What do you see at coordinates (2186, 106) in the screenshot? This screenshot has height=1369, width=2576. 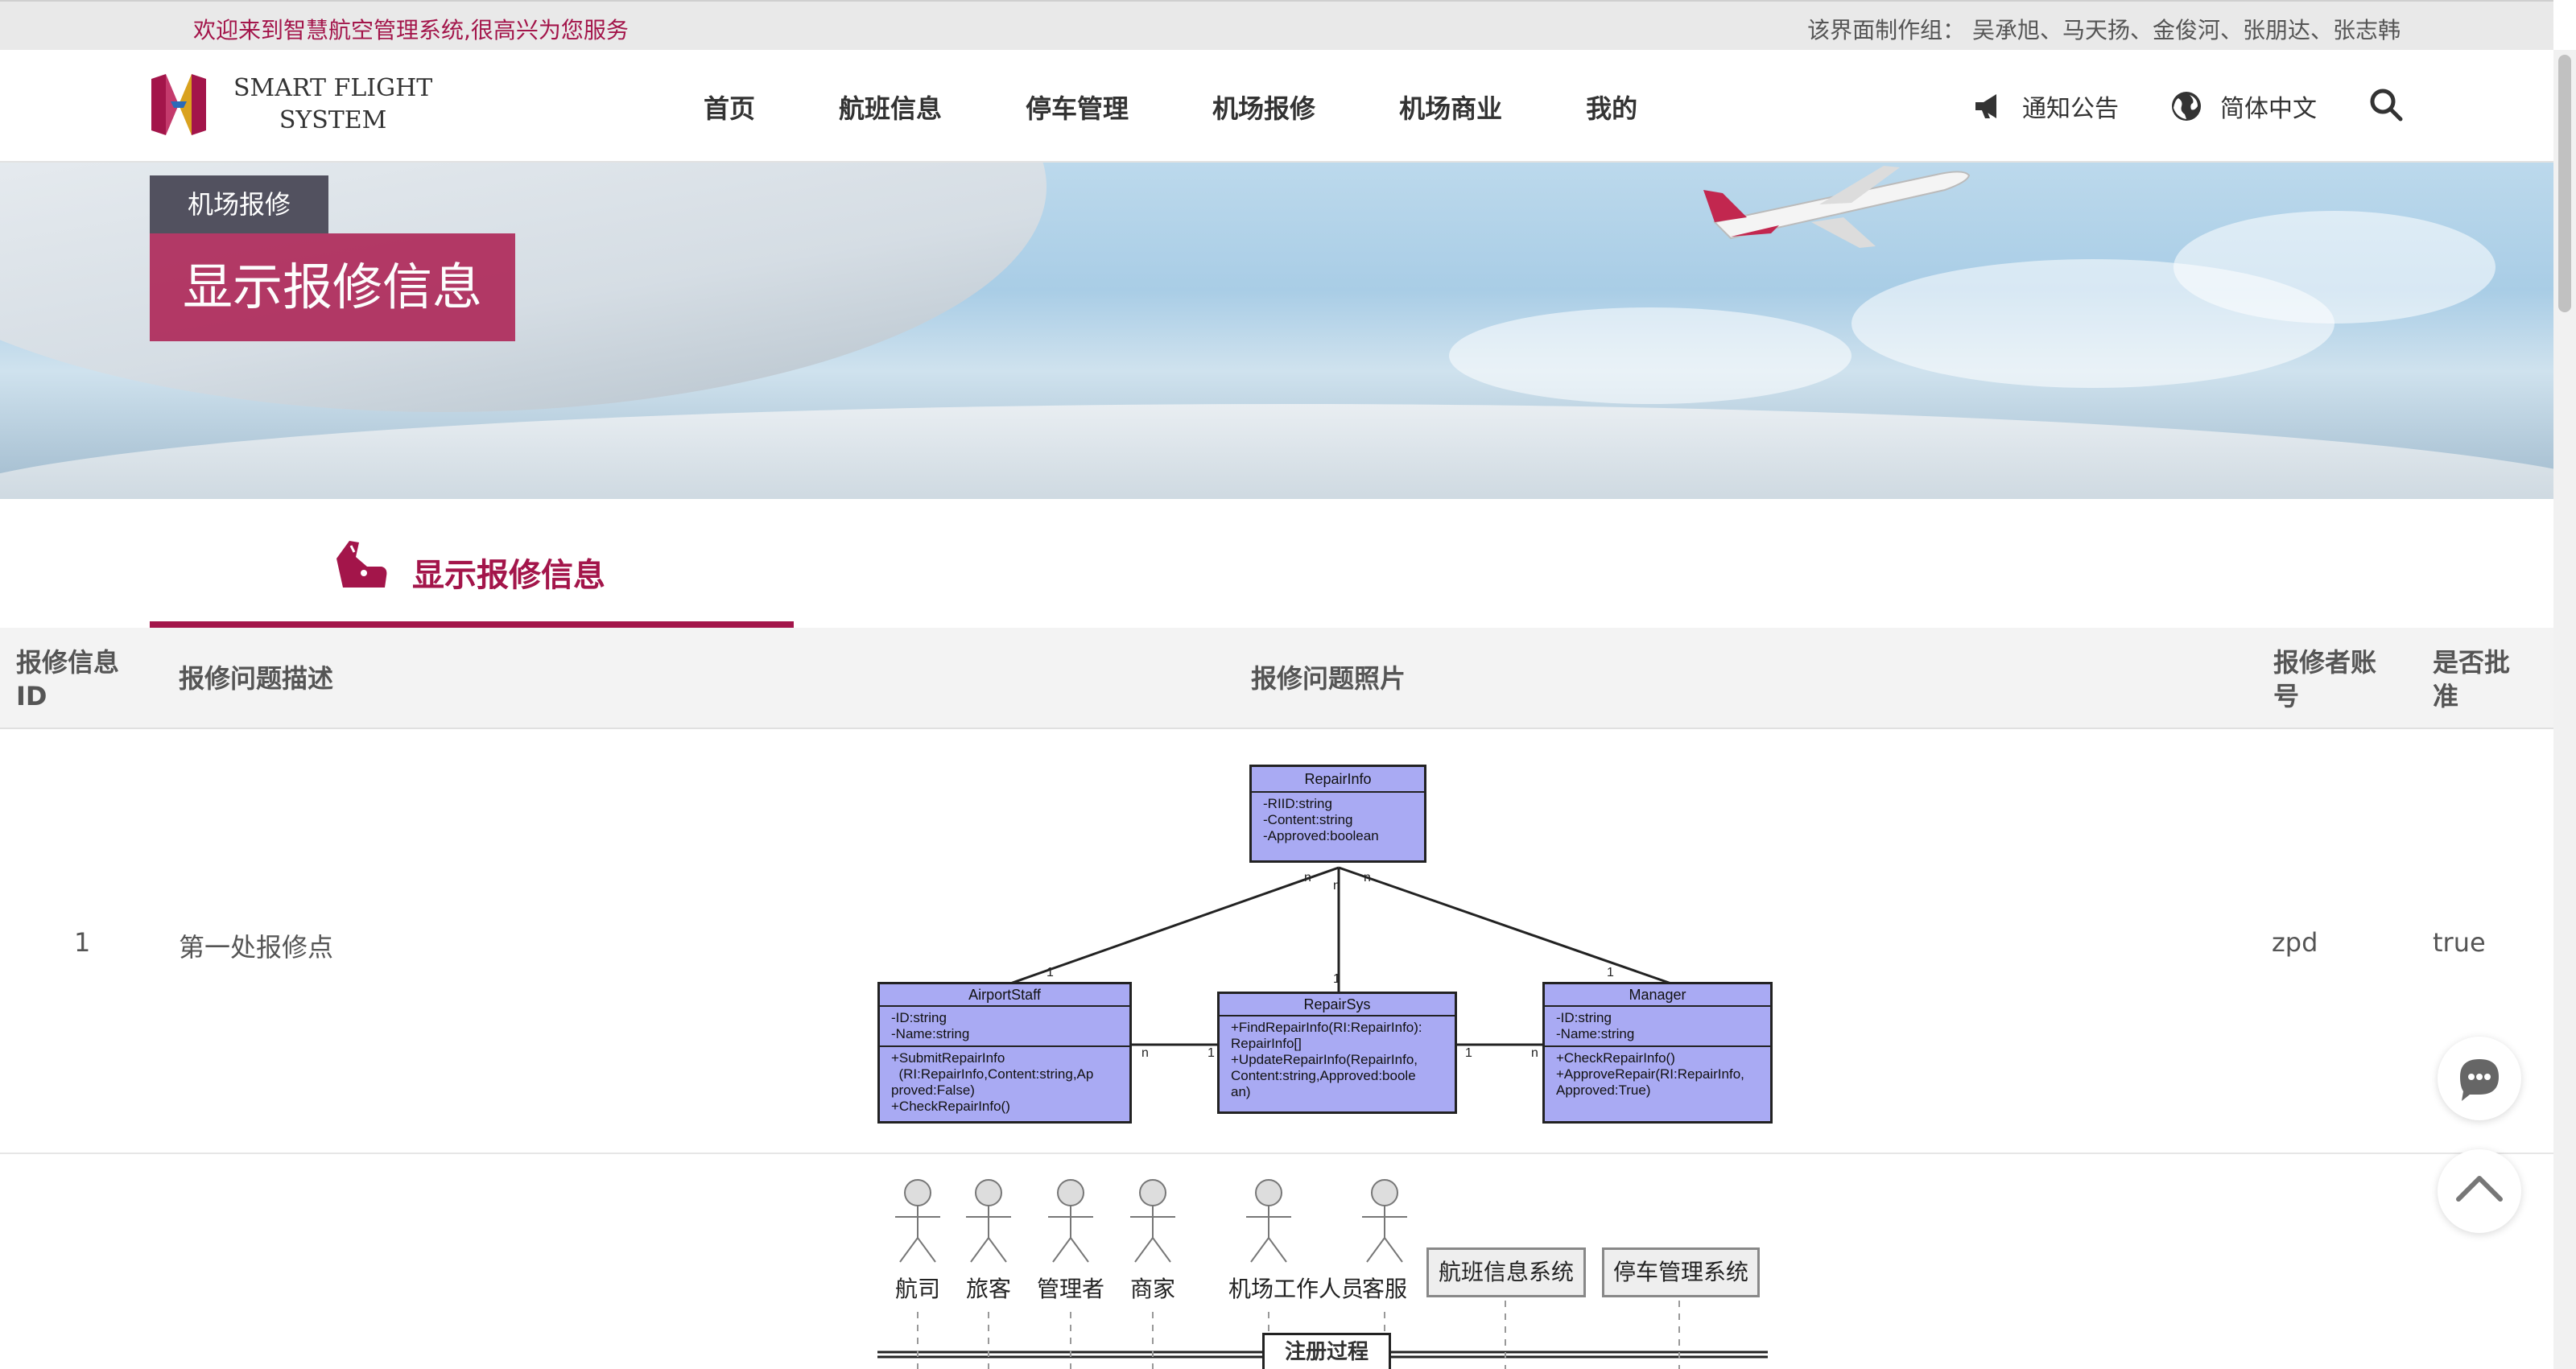 I see `globe-icon` at bounding box center [2186, 106].